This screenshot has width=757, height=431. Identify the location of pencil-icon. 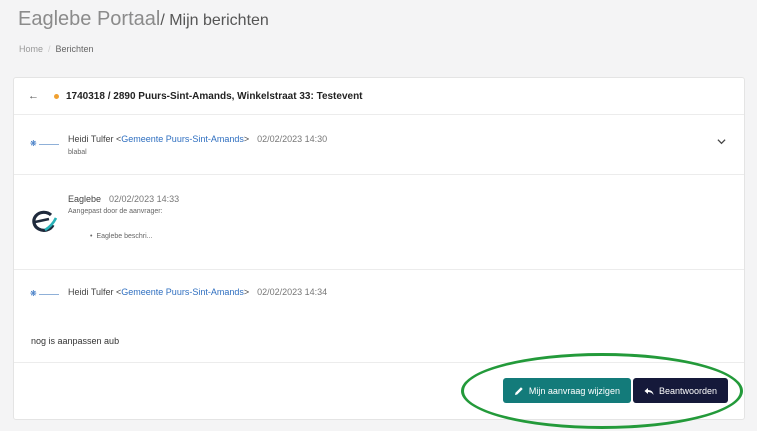
(518, 390).